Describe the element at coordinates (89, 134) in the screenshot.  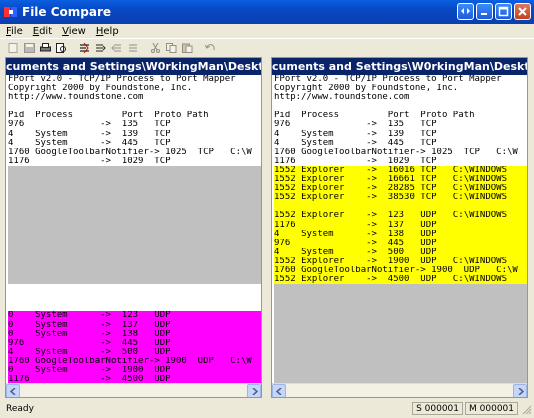
I see `code-line: 4 System -> 139 TCP` at that location.